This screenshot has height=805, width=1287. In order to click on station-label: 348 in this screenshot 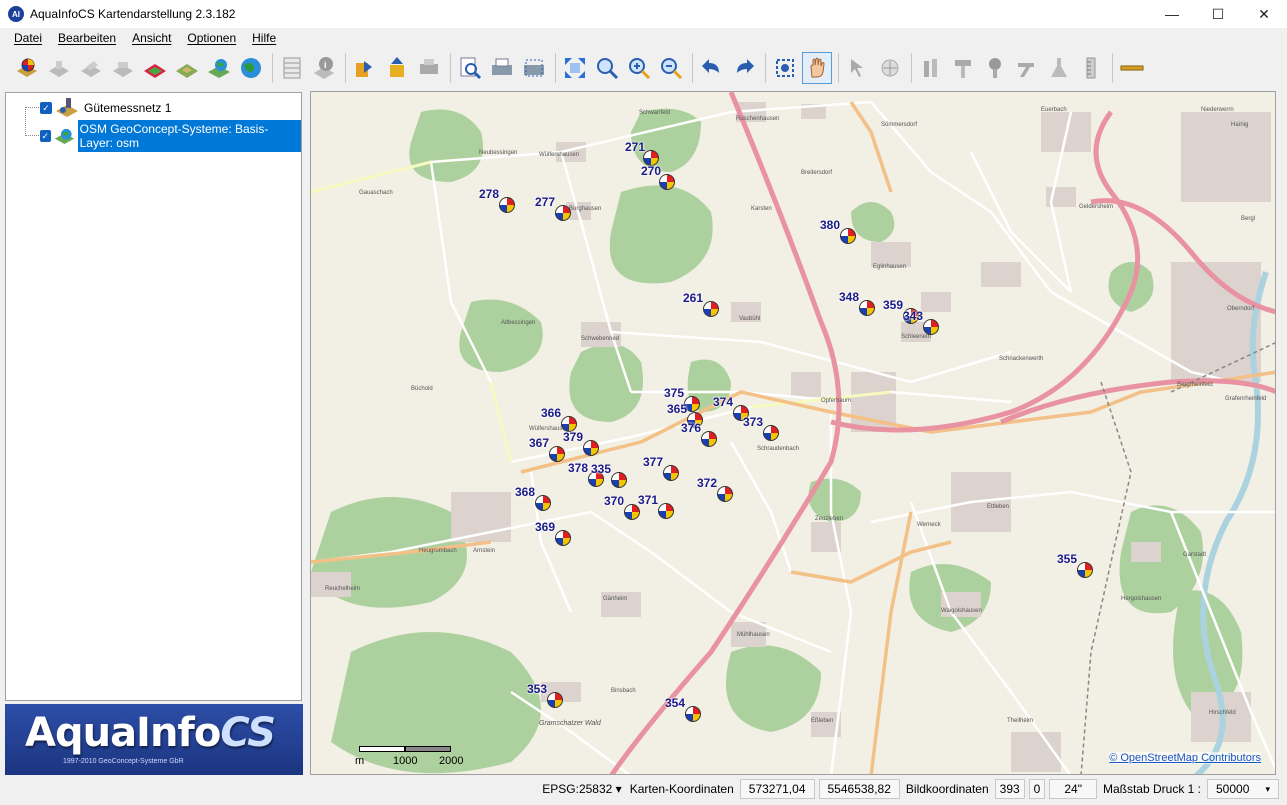, I will do `click(849, 297)`.